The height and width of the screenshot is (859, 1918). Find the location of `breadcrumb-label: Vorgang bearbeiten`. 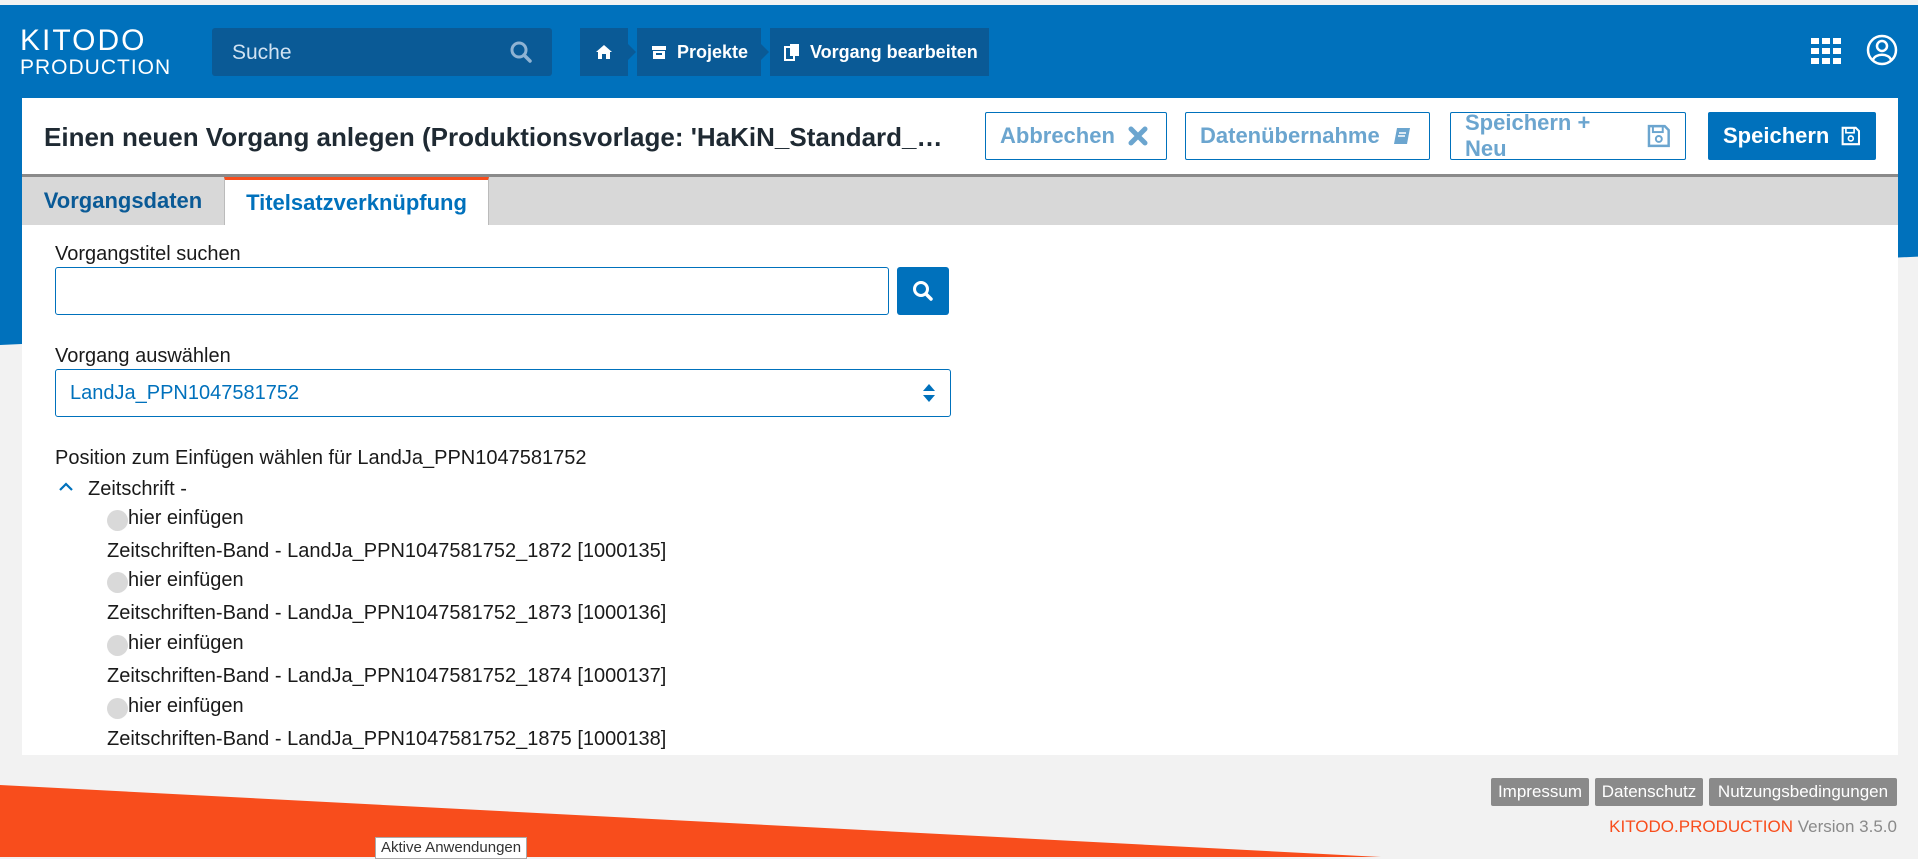

breadcrumb-label: Vorgang bearbeiten is located at coordinates (894, 51).